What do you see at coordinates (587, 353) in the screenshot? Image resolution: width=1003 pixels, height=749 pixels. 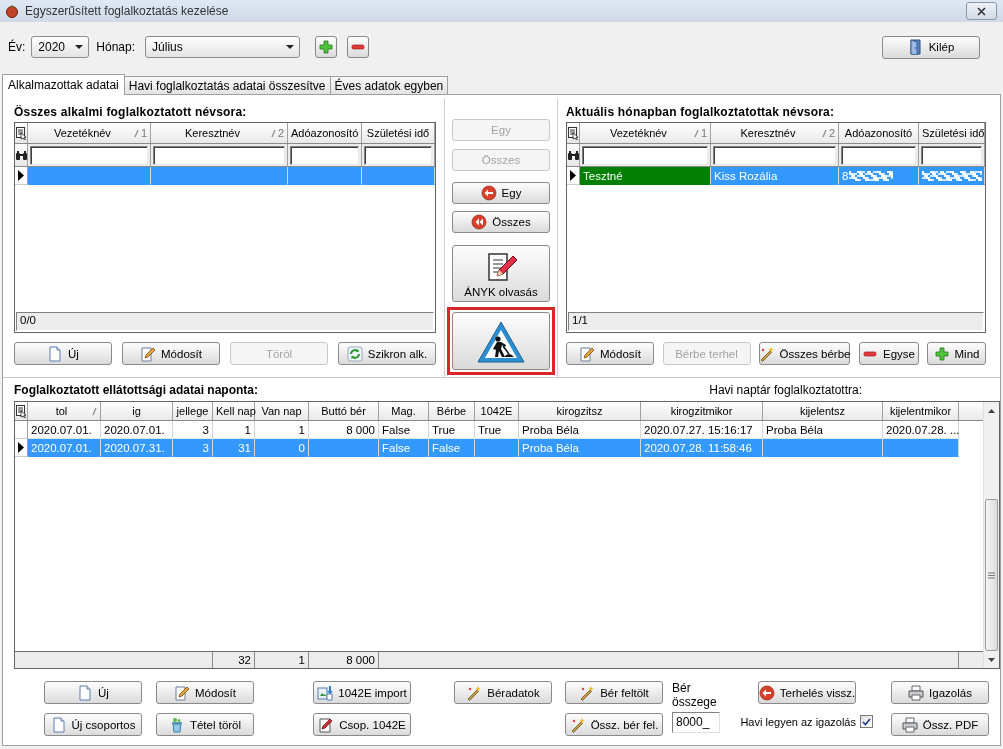 I see `pencil-icon` at bounding box center [587, 353].